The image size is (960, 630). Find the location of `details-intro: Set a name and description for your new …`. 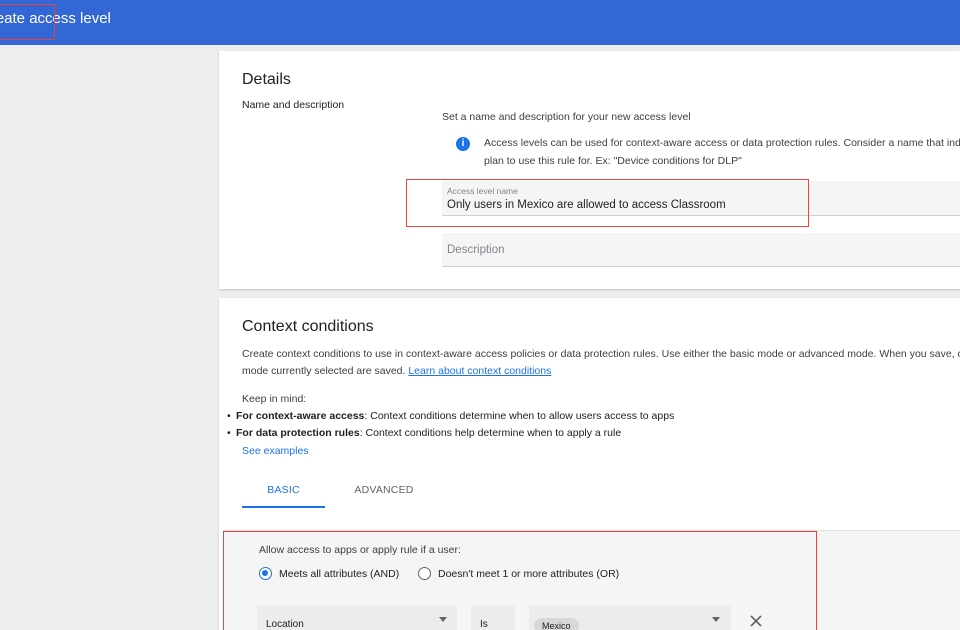

details-intro: Set a name and description for your new … is located at coordinates (566, 117).